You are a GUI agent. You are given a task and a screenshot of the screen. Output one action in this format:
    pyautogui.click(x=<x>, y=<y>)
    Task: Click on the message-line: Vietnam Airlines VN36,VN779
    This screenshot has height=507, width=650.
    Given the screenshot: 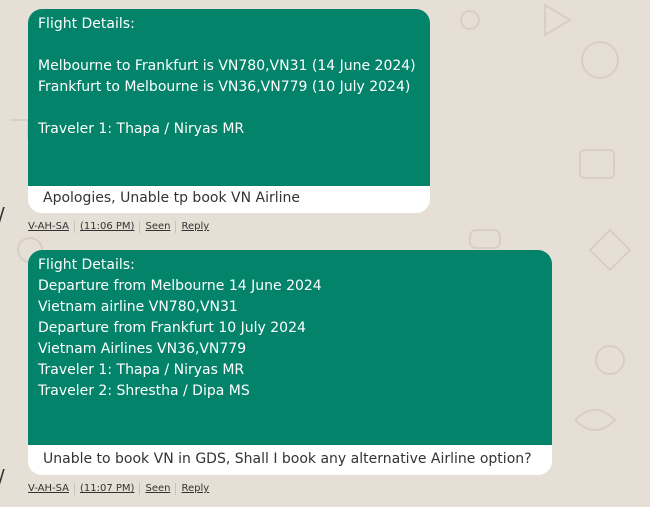 What is the action you would take?
    pyautogui.click(x=142, y=349)
    